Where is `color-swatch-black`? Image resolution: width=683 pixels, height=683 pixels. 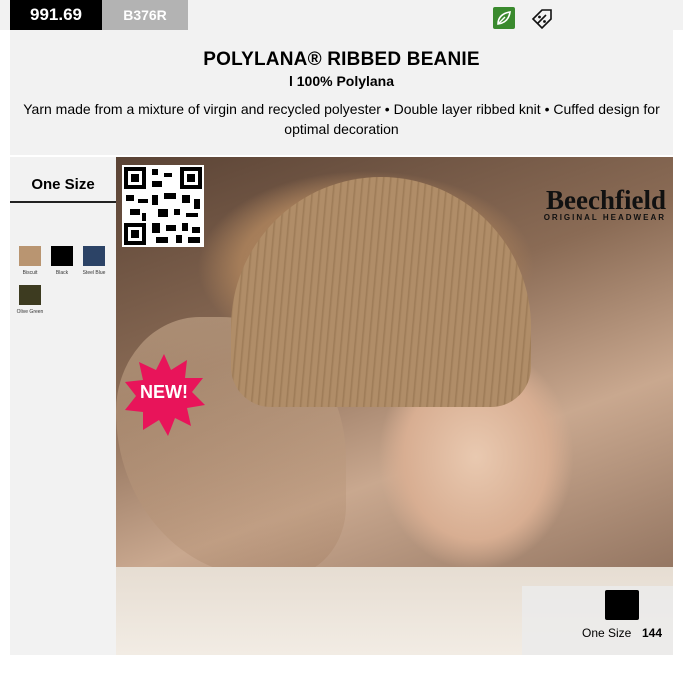
color-swatch-black is located at coordinates (62, 256).